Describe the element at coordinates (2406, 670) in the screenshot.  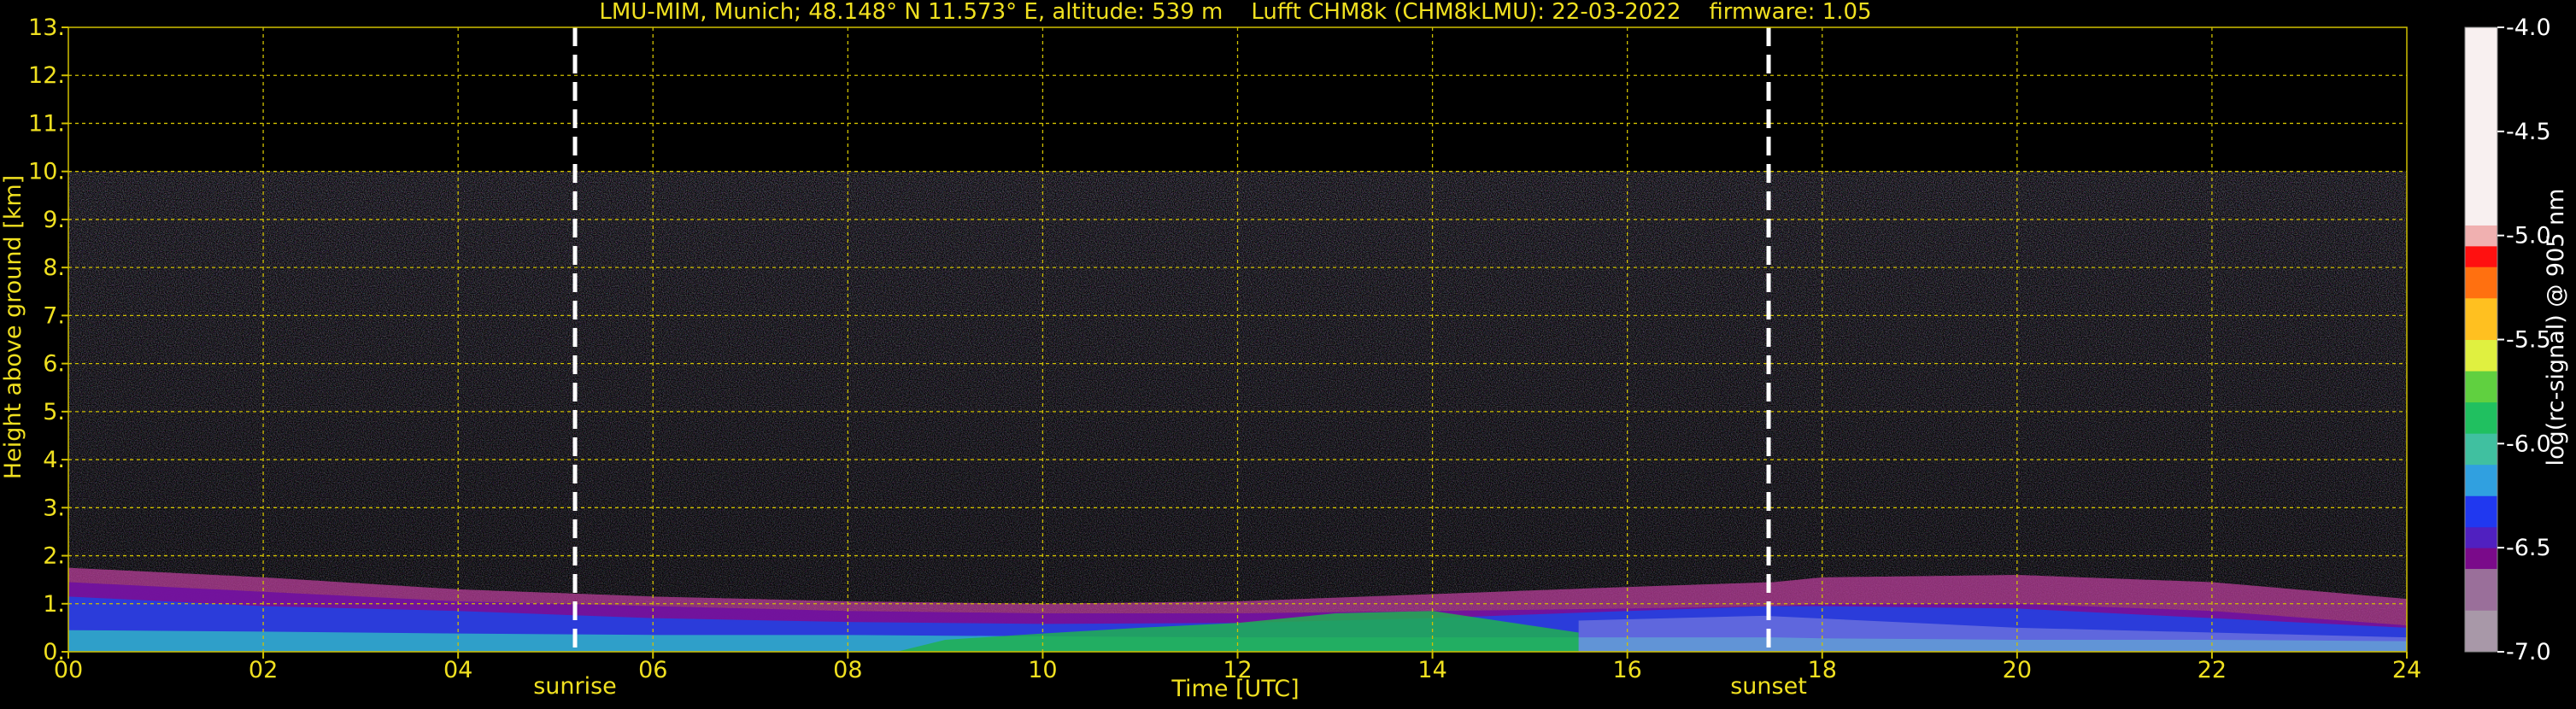
I see `x-tick-label: 24` at that location.